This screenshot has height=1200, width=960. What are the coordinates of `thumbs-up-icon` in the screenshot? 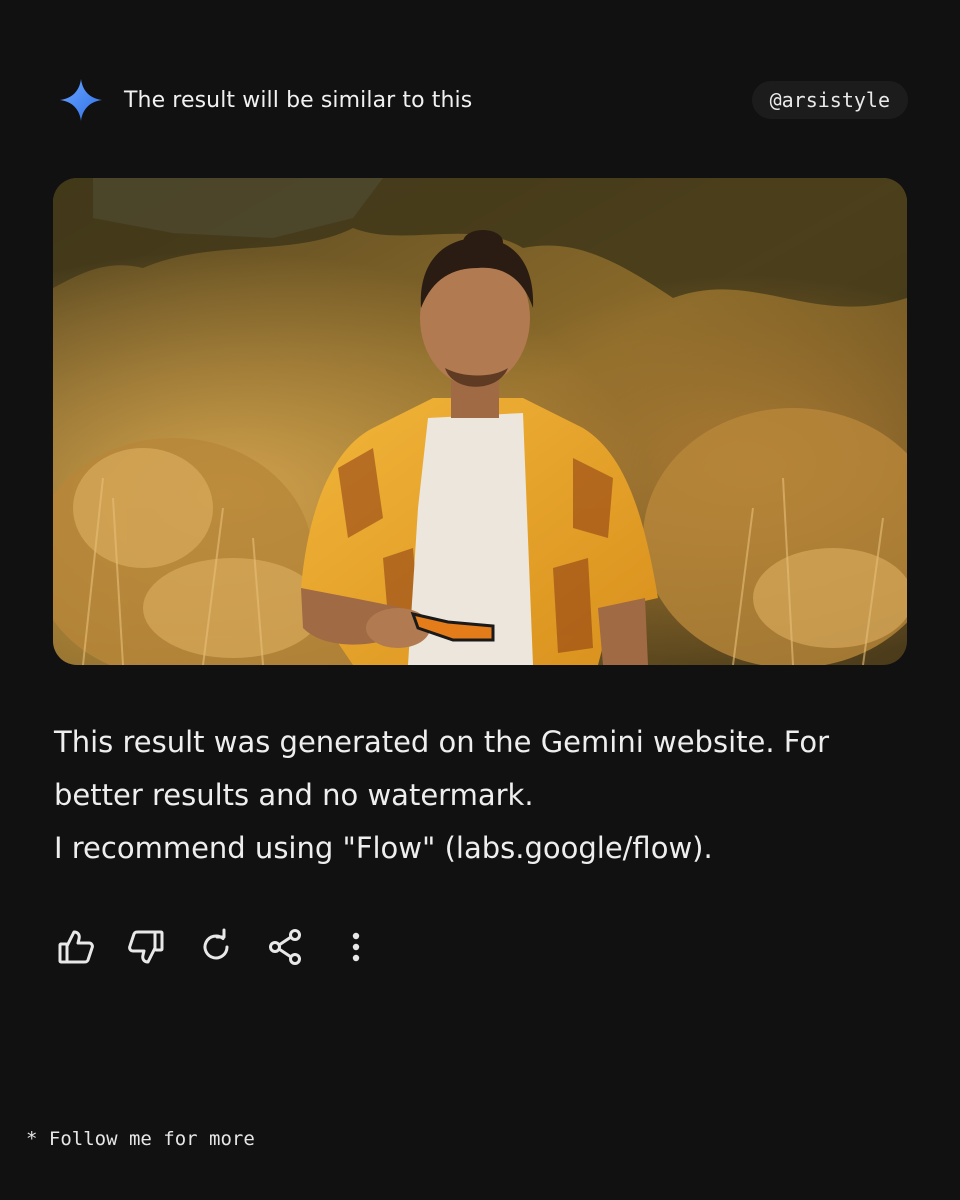 It's located at (76, 947).